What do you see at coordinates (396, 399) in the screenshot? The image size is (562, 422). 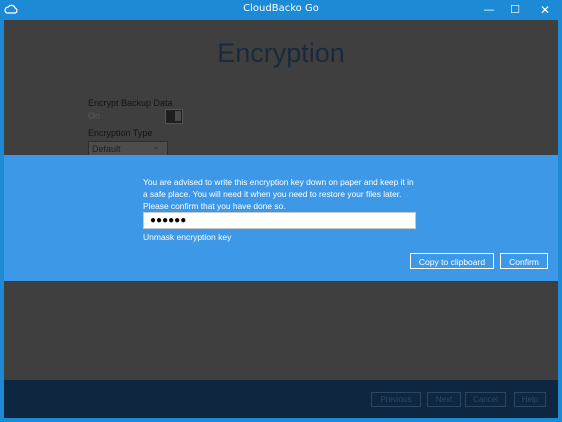 I see `previous-button: Previous` at bounding box center [396, 399].